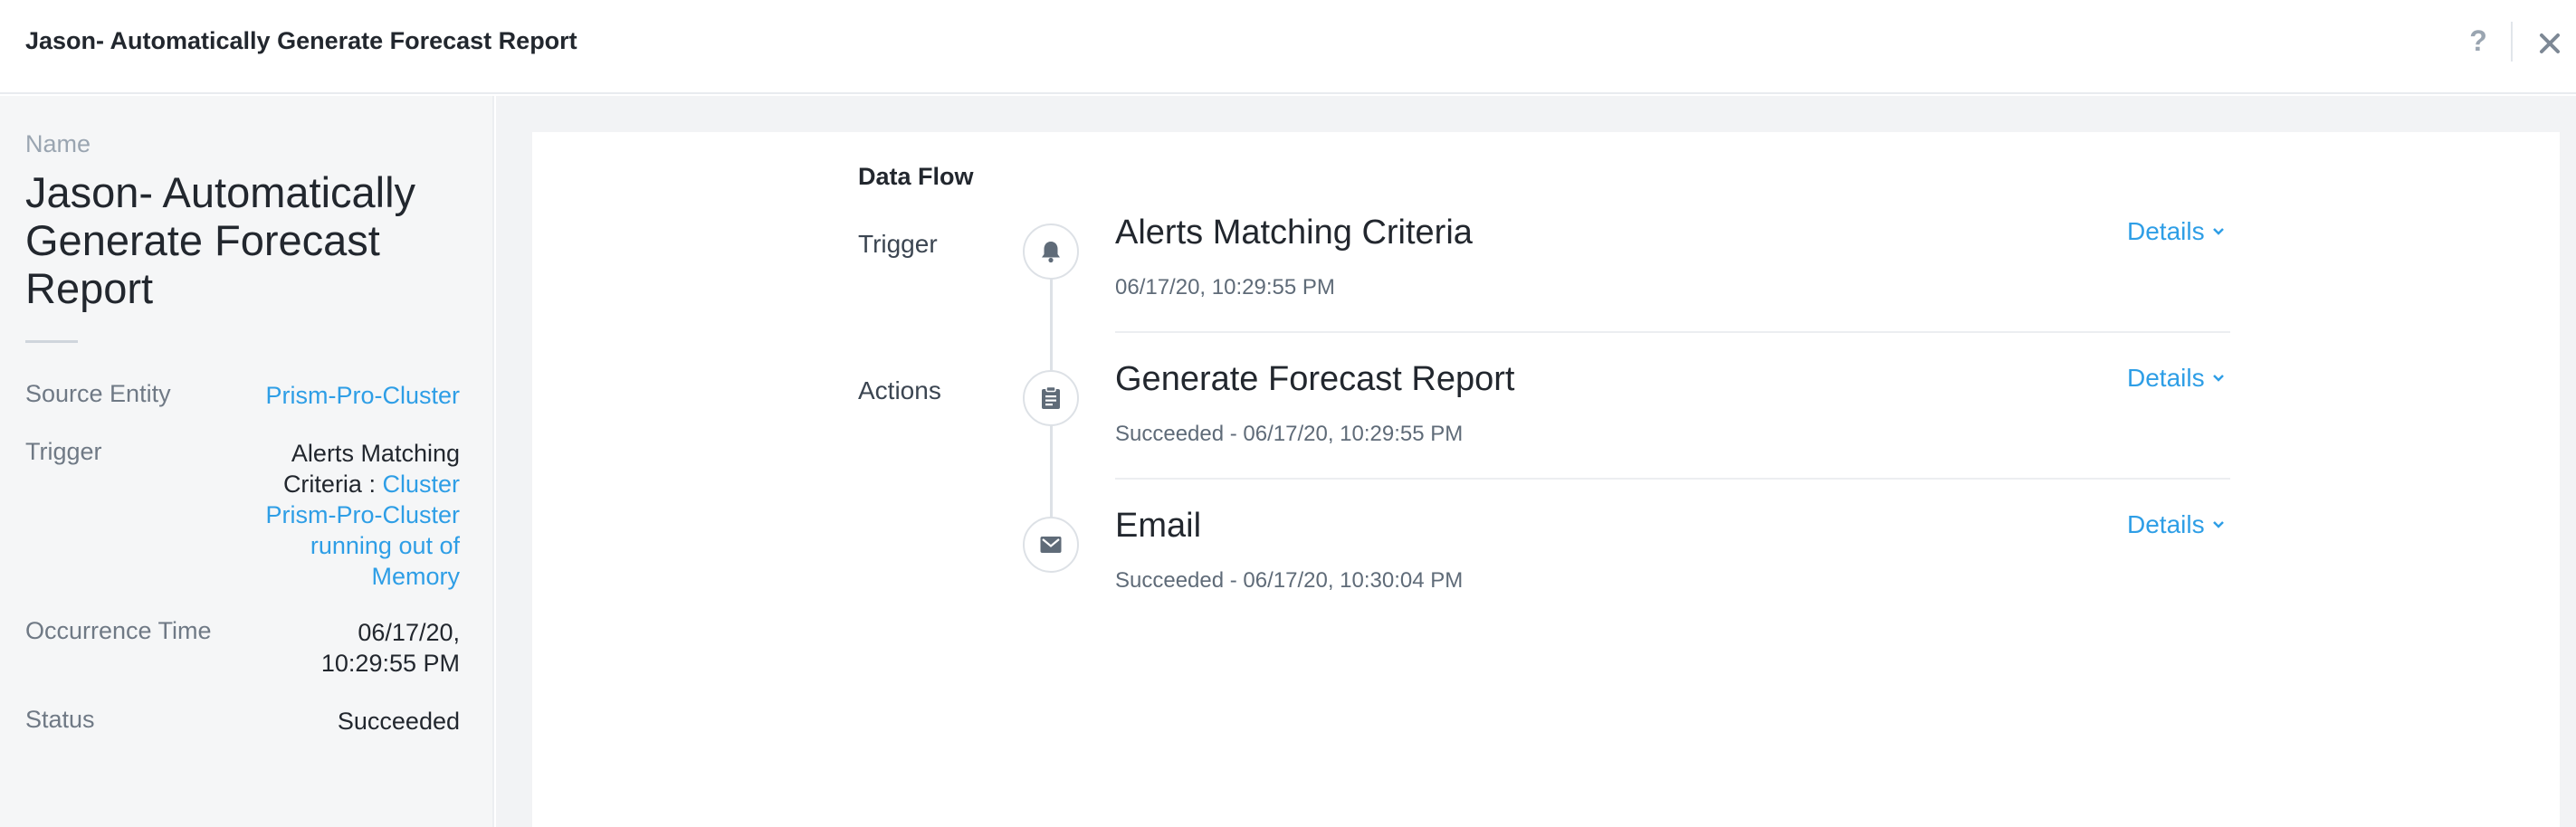  I want to click on actions-stage-label: Actions, so click(899, 390).